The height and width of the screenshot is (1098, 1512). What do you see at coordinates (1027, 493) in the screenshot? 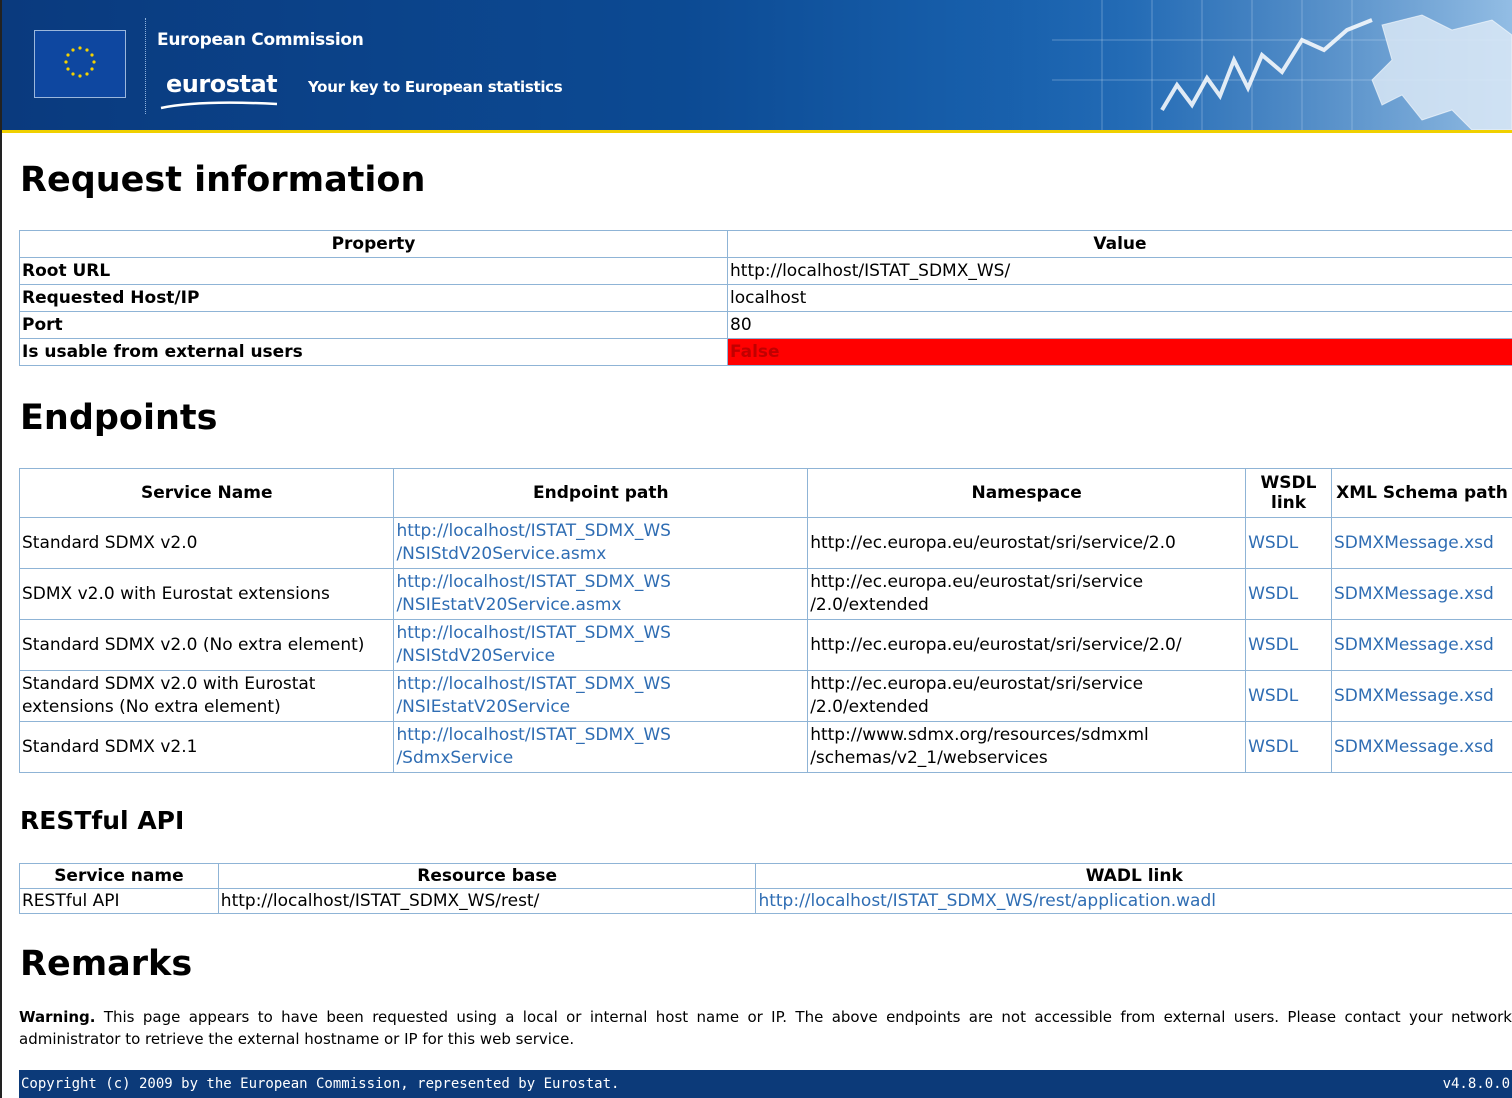
I see `column-header: Namespace` at bounding box center [1027, 493].